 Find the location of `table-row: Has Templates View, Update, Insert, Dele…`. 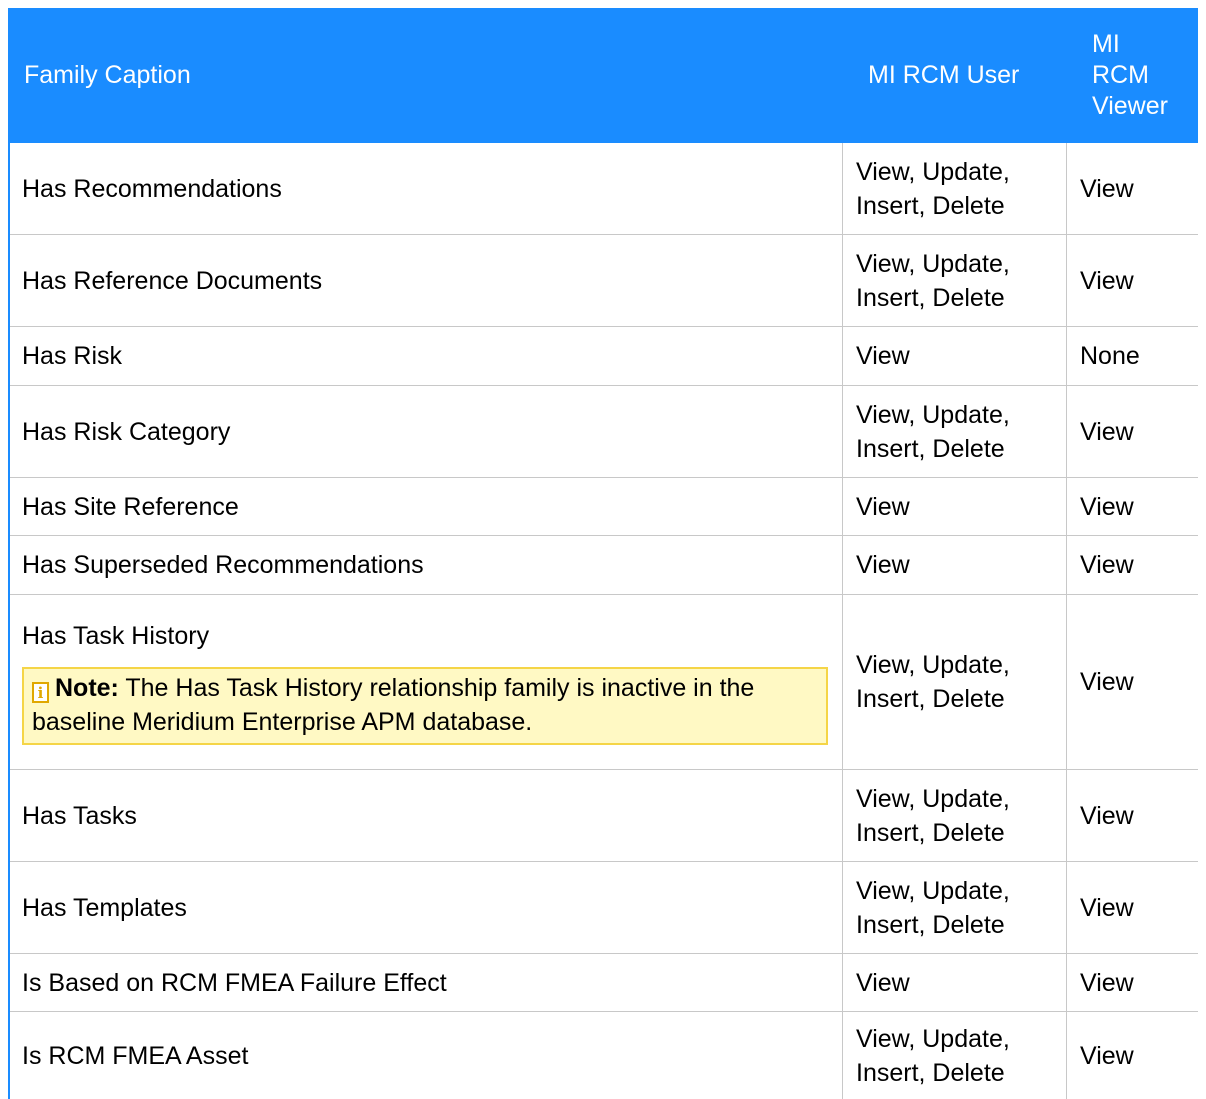

table-row: Has Templates View, Update, Insert, Dele… is located at coordinates (604, 908).